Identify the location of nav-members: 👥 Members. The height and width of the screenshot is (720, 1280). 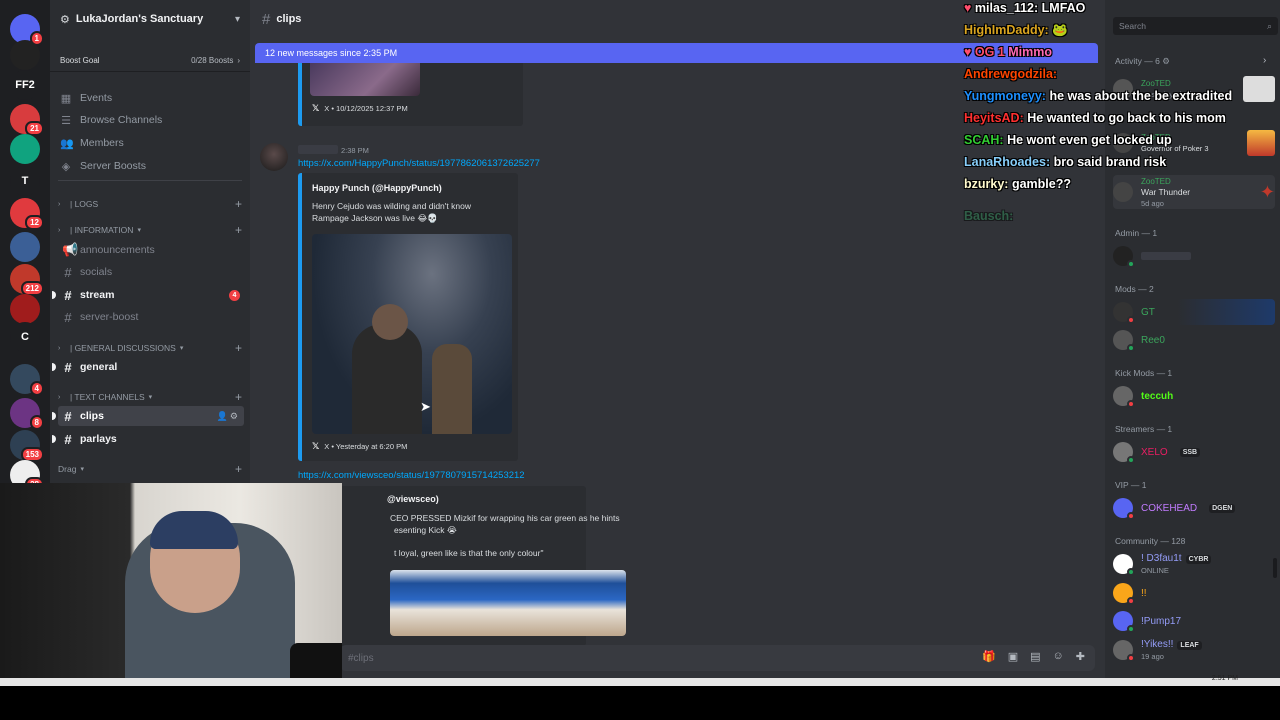
(150, 143).